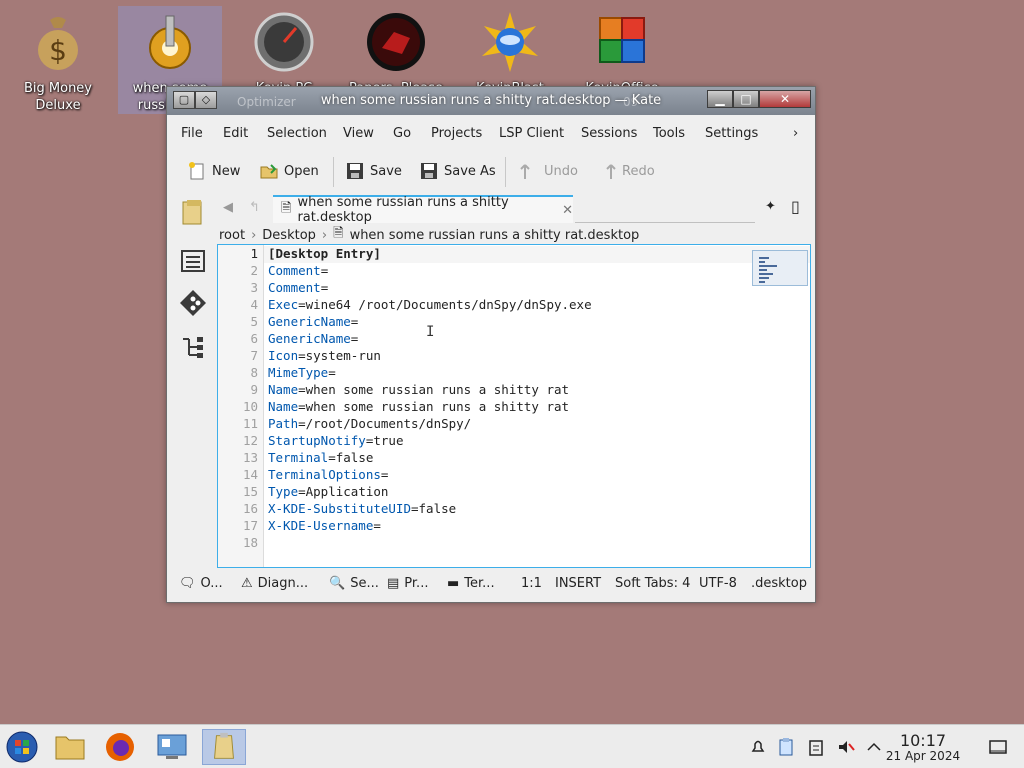 The width and height of the screenshot is (1024, 768). I want to click on speedometer-icon, so click(284, 42).